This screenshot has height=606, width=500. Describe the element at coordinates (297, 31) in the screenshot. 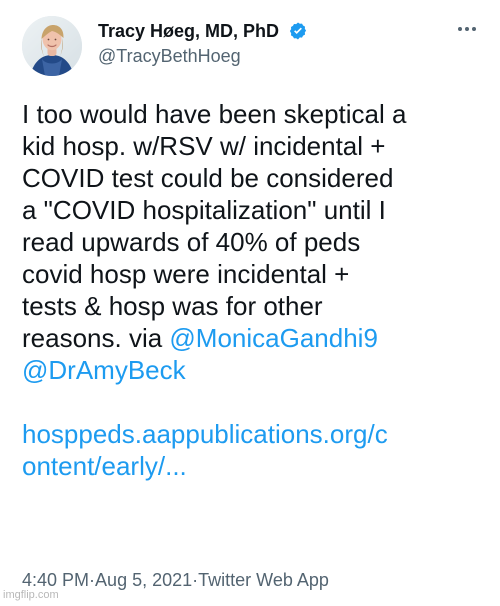

I see `verified-badge-icon` at that location.